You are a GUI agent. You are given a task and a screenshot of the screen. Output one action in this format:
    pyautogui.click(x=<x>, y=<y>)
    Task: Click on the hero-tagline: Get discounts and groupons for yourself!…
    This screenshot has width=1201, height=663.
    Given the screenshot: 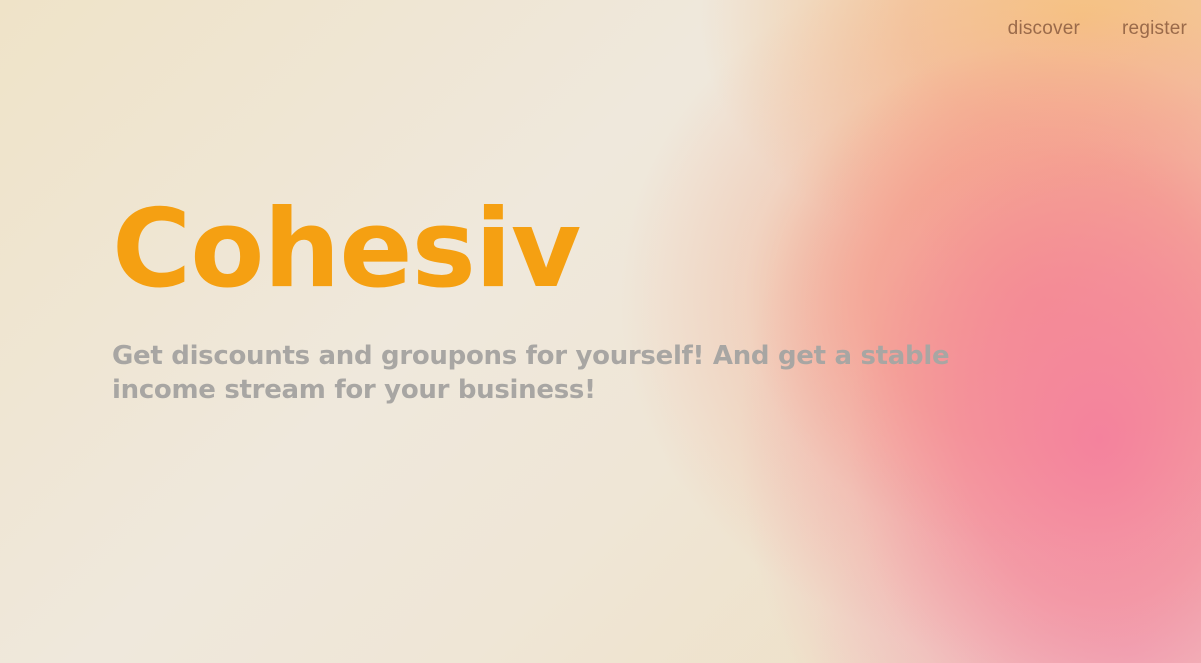 What is the action you would take?
    pyautogui.click(x=531, y=373)
    